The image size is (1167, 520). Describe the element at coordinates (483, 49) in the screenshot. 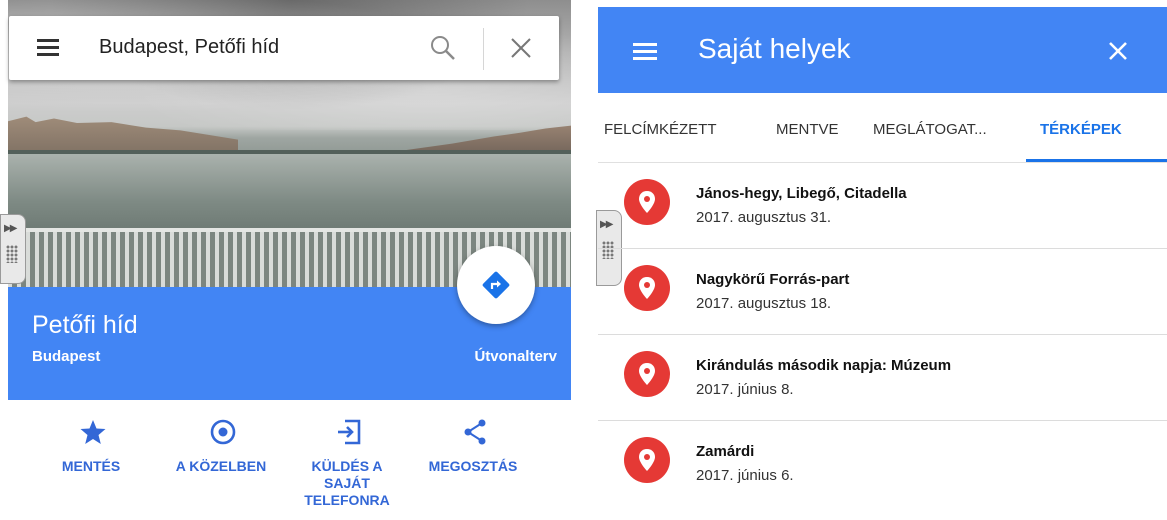

I see `search-divider` at that location.